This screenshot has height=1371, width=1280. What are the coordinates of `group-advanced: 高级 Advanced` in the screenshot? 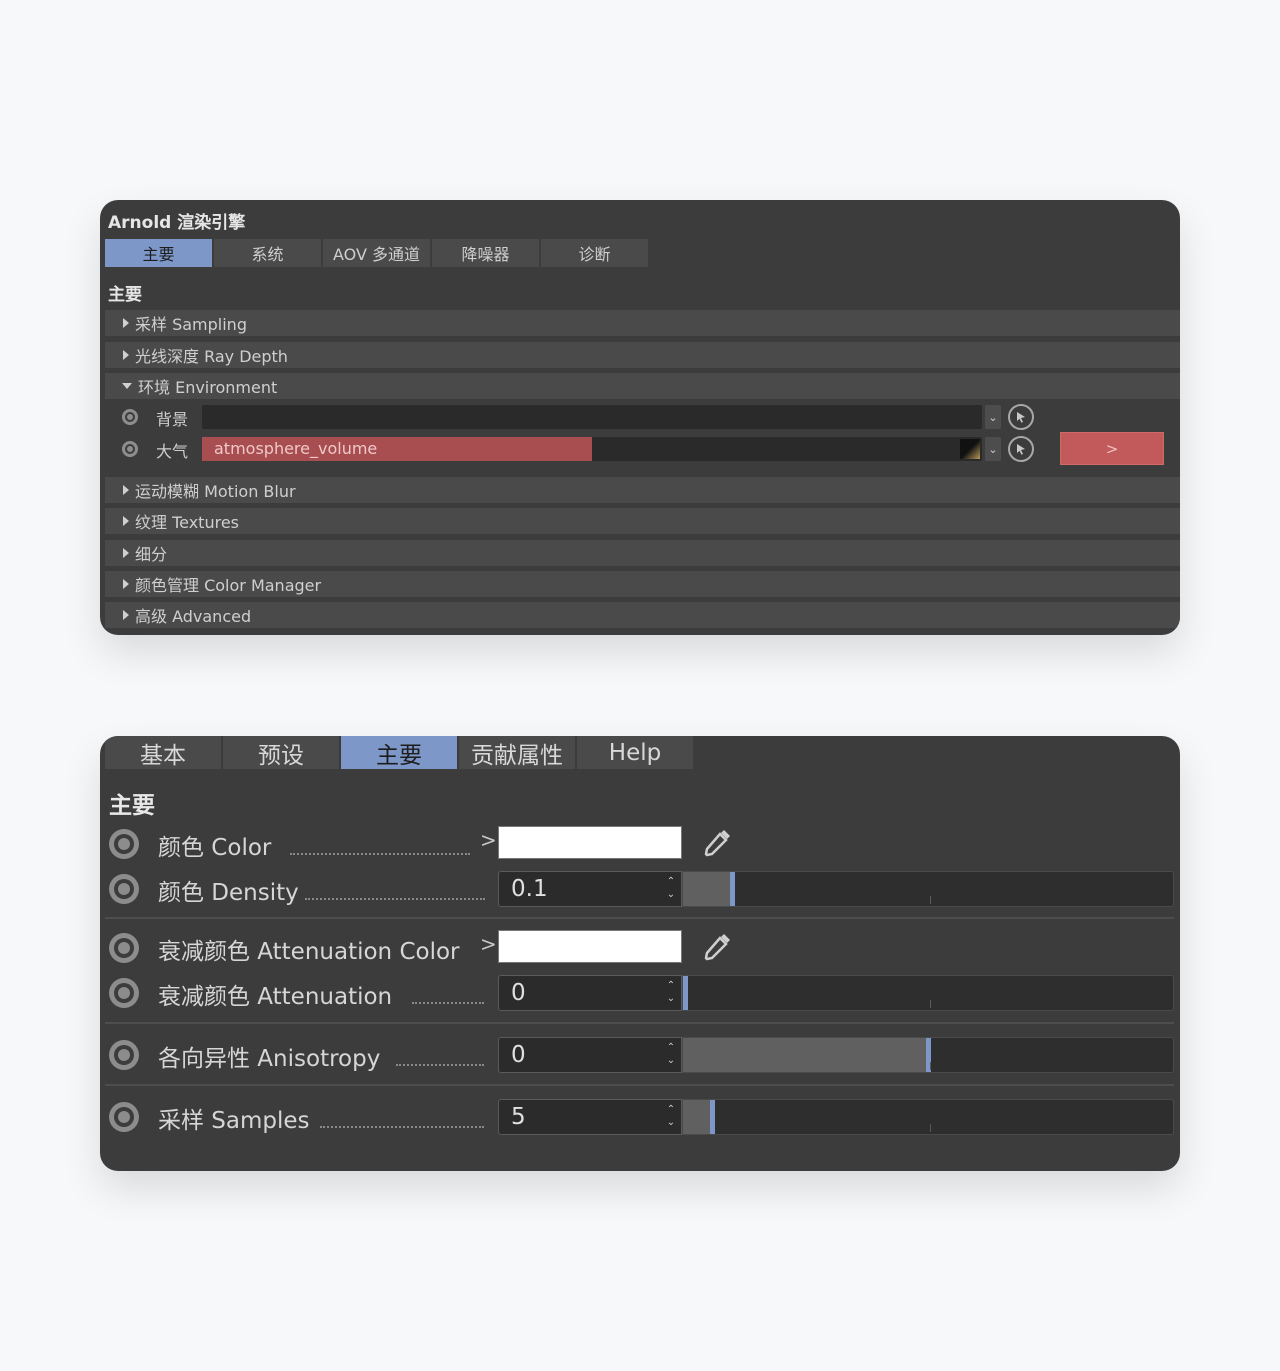 It's located at (642, 615).